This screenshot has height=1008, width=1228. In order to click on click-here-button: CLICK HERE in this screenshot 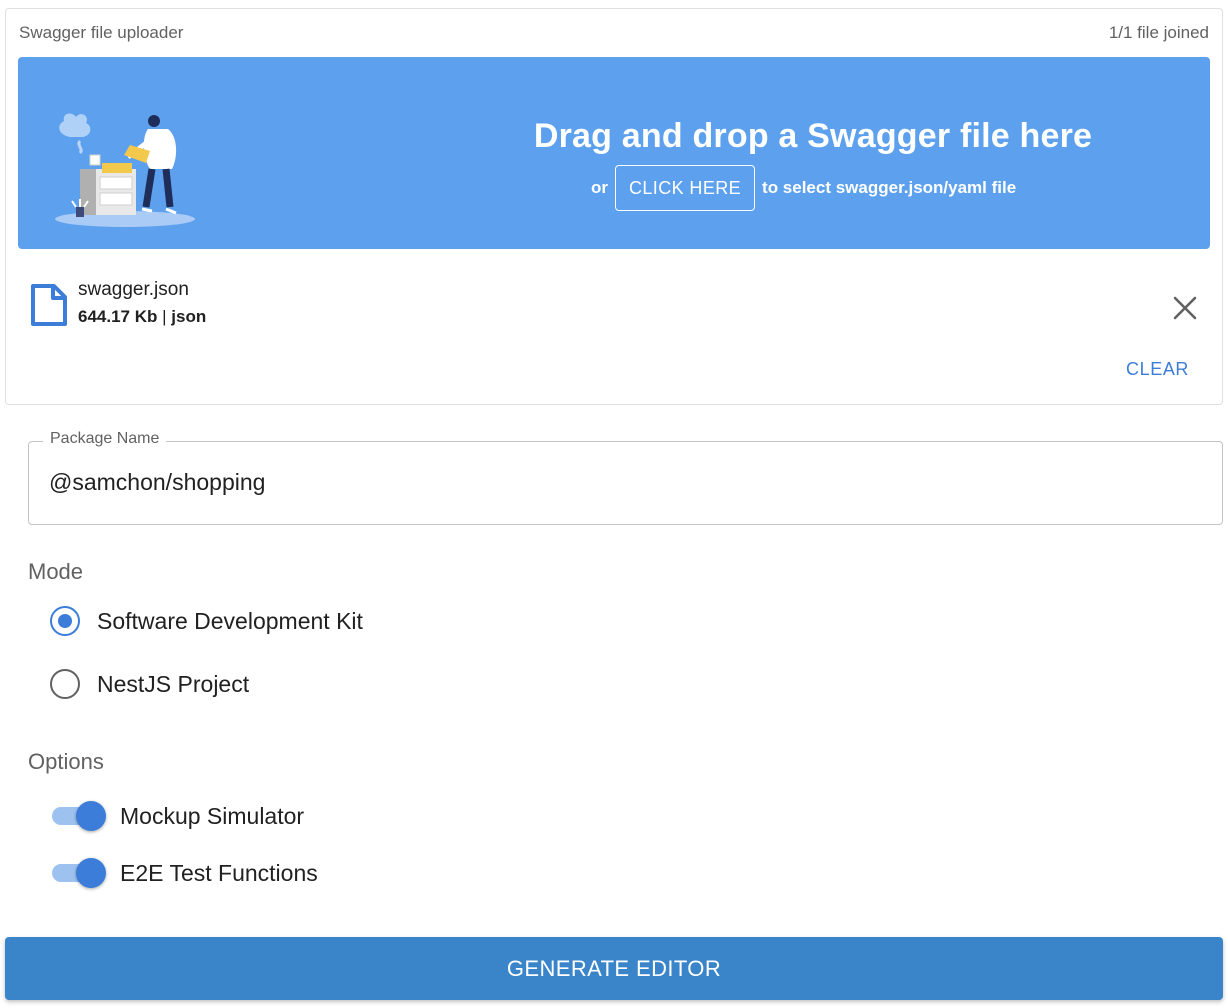, I will do `click(685, 188)`.